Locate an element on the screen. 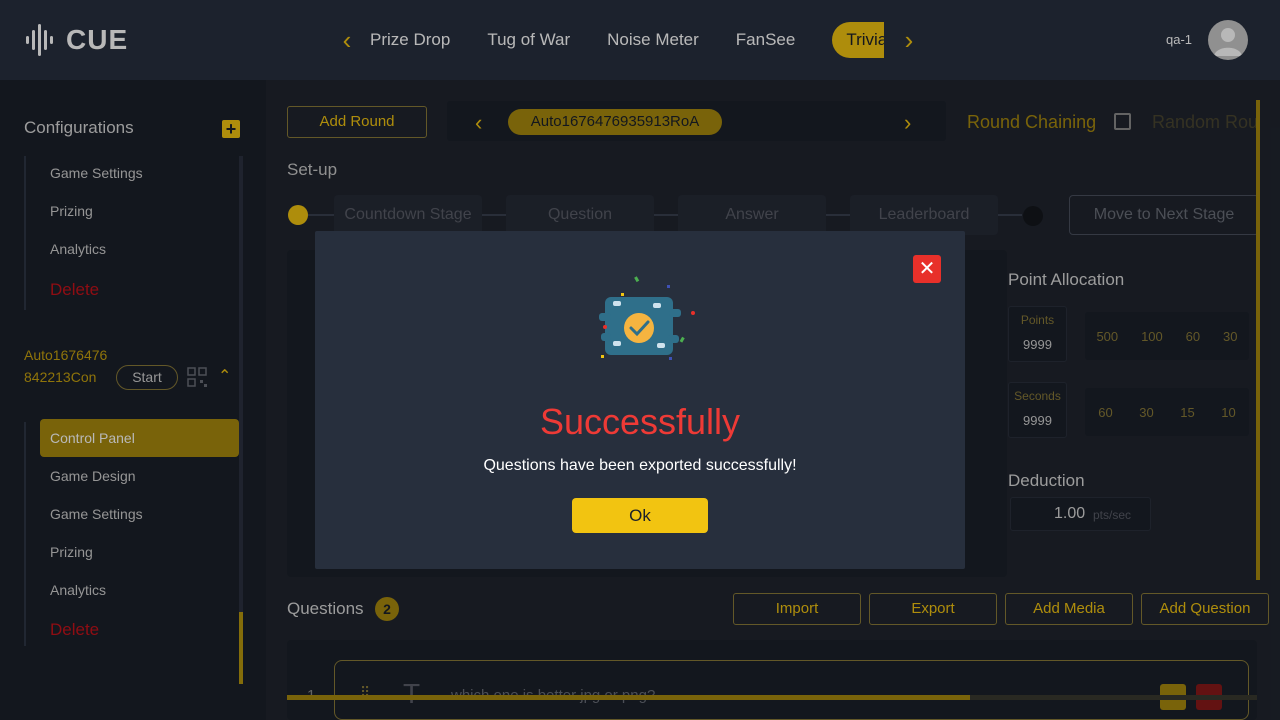 This screenshot has height=720, width=1280. modal-title: Successfully is located at coordinates (640, 421).